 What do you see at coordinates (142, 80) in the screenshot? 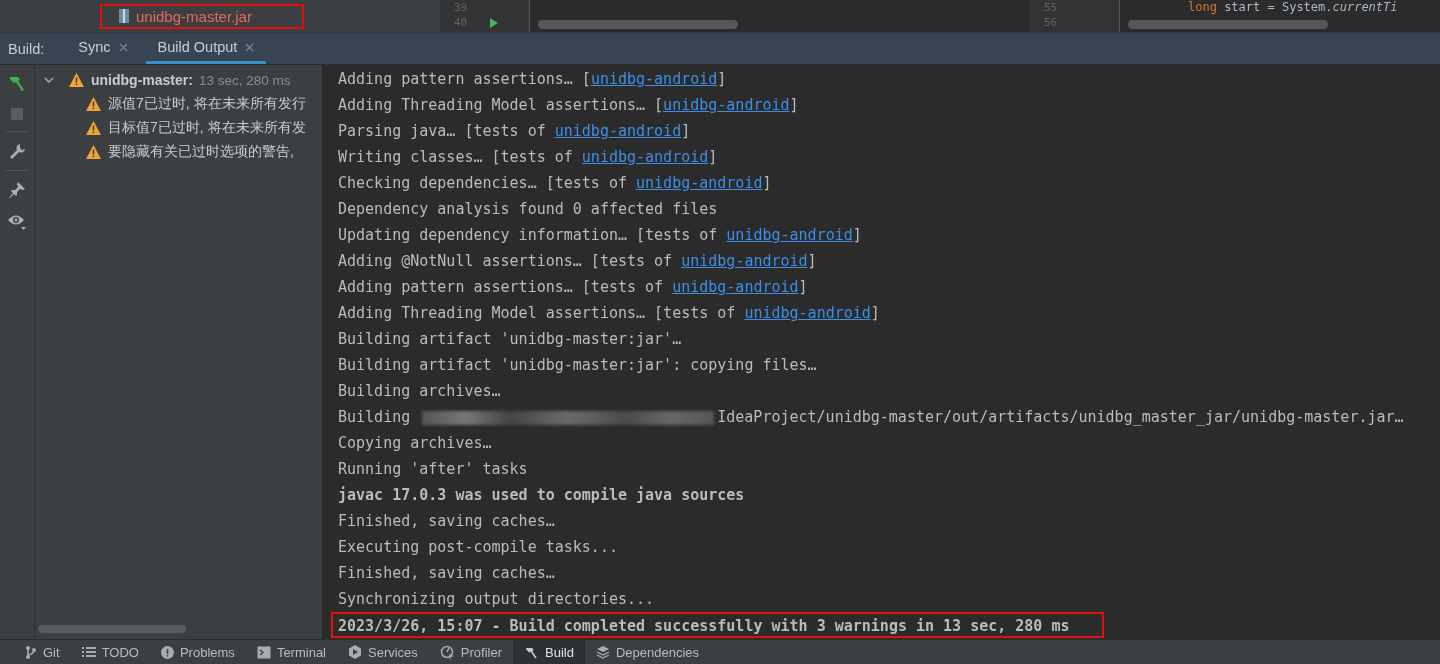
I see `tree-item: unidbg-master:` at bounding box center [142, 80].